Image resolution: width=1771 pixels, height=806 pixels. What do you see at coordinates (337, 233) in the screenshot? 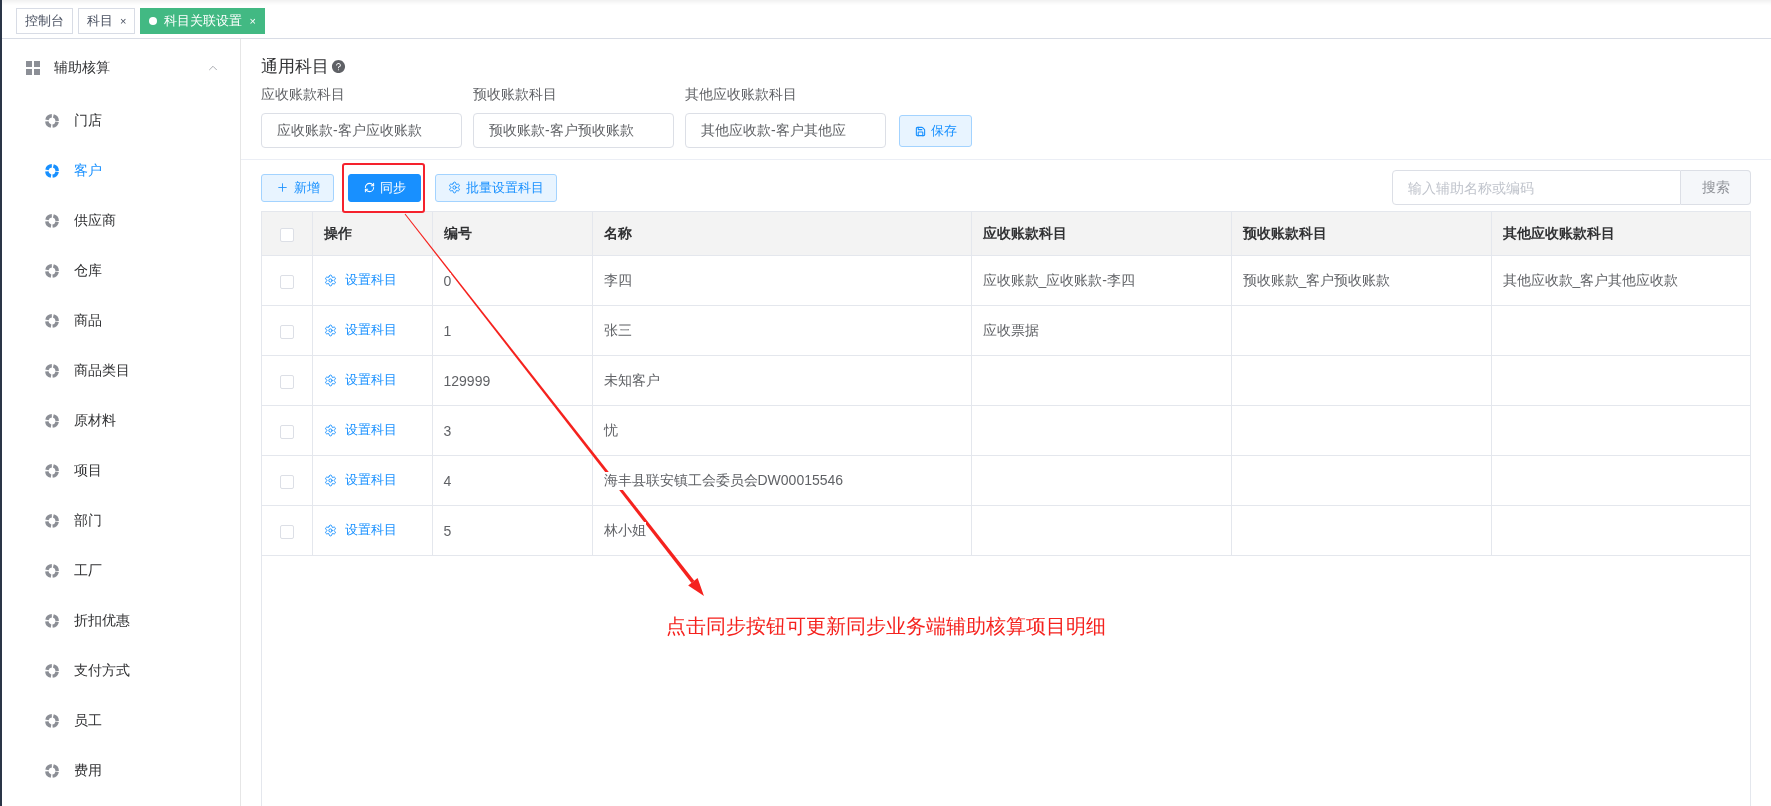
I see `column-header: 操作` at bounding box center [337, 233].